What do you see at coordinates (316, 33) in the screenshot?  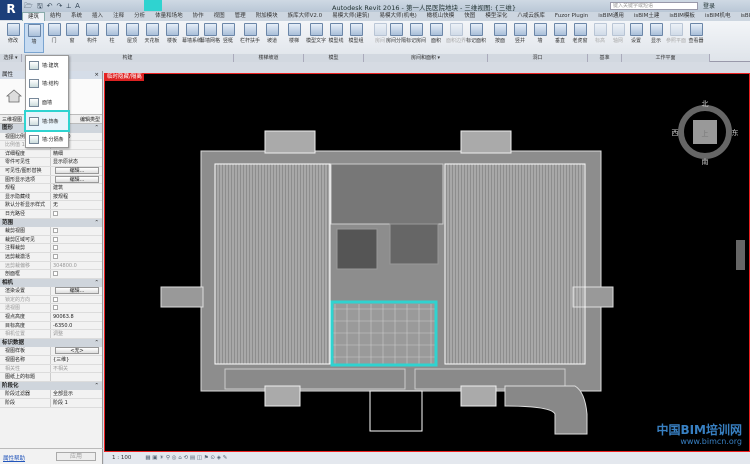 I see `ribbon-button-15: 模型文字` at bounding box center [316, 33].